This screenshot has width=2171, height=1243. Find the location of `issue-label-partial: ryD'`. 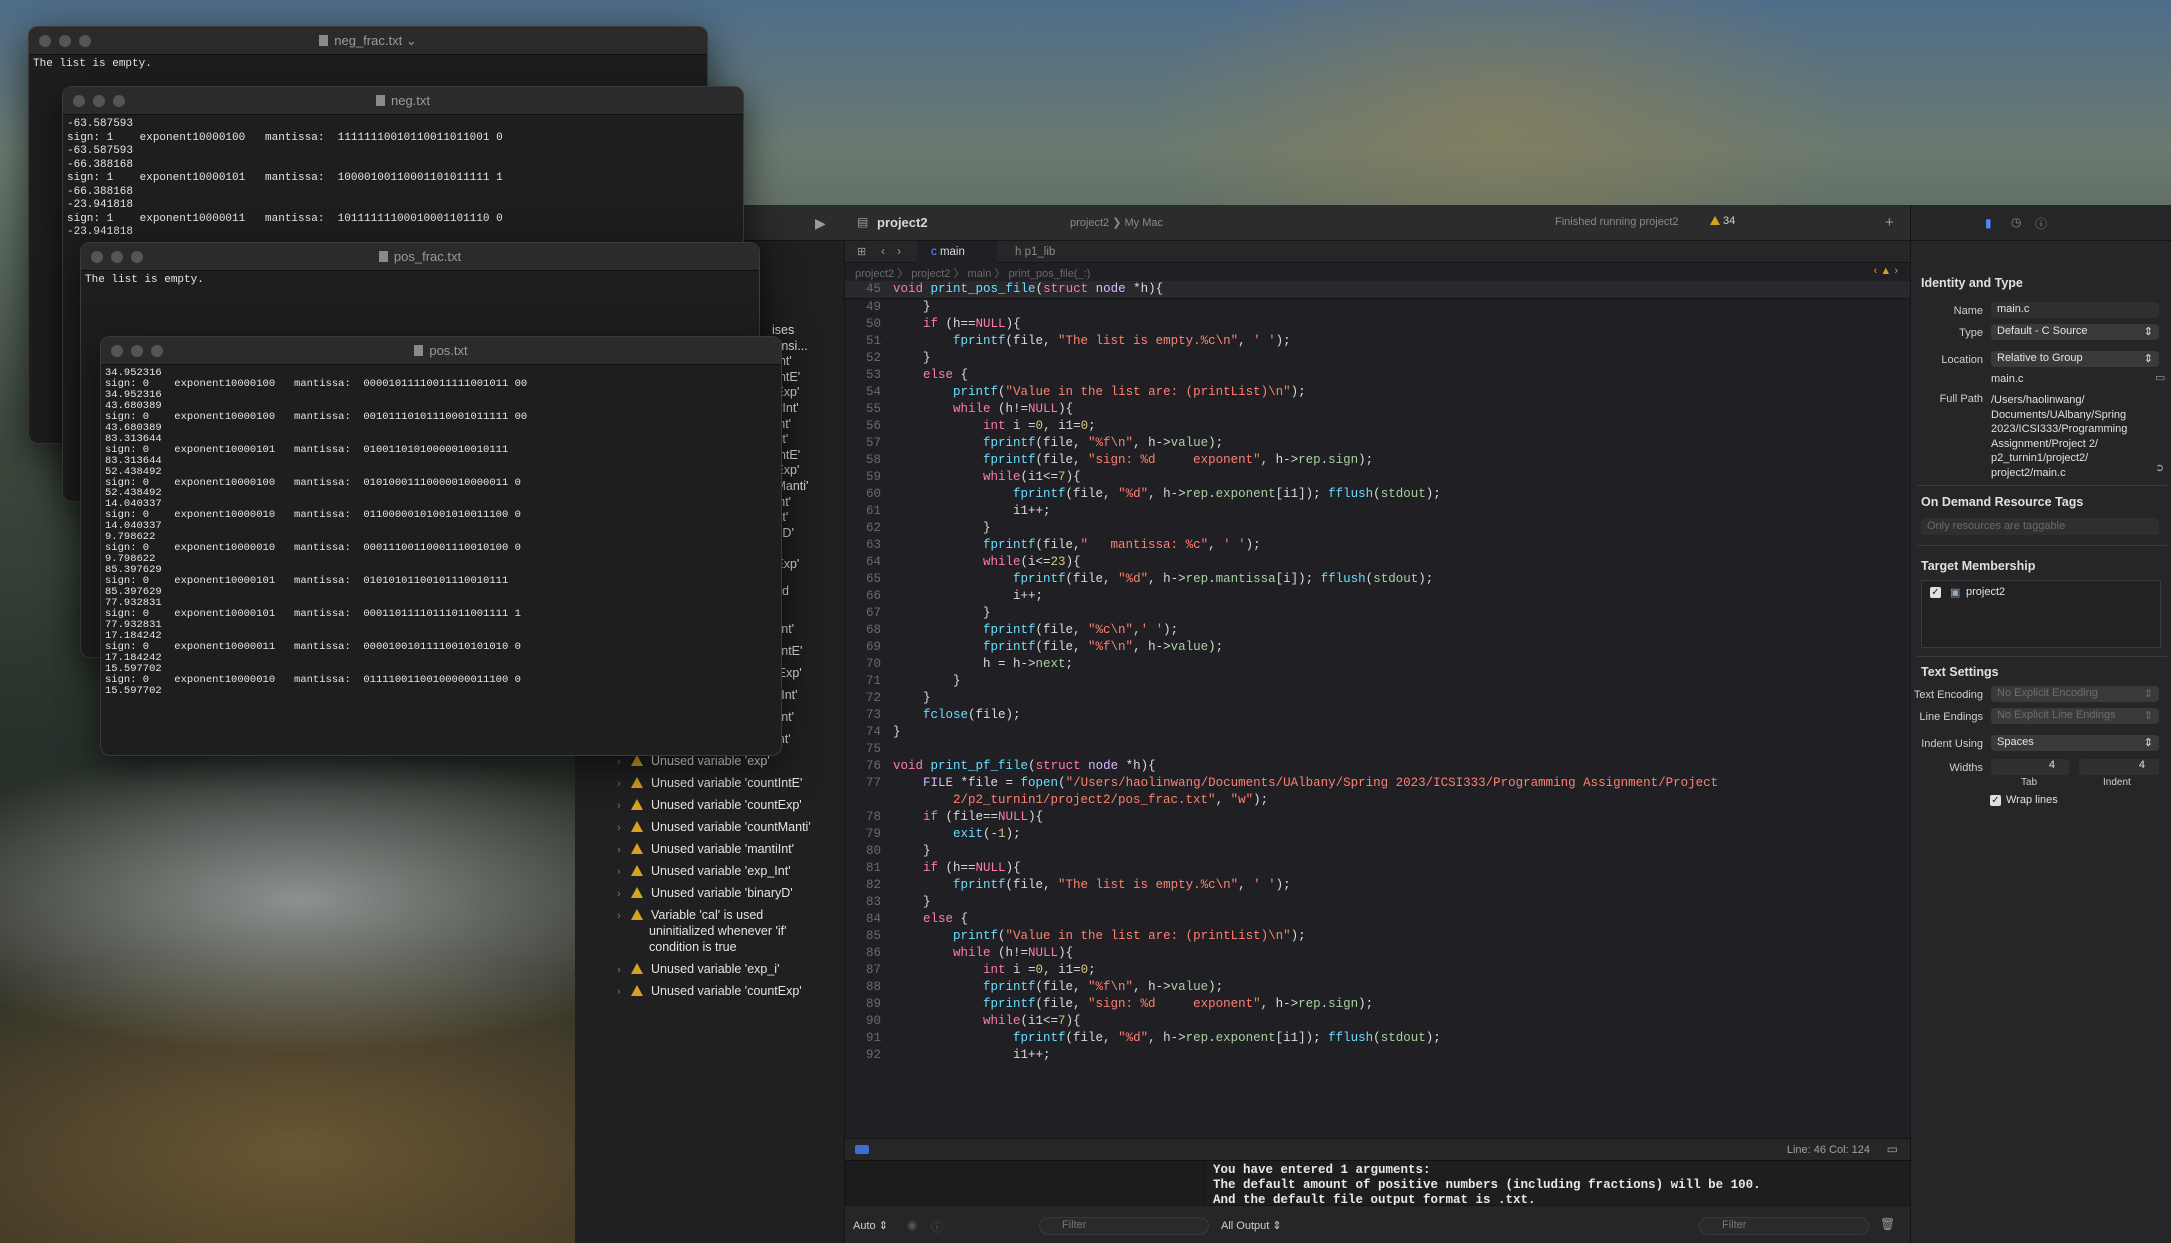

issue-label-partial: ryD' is located at coordinates (807, 533).